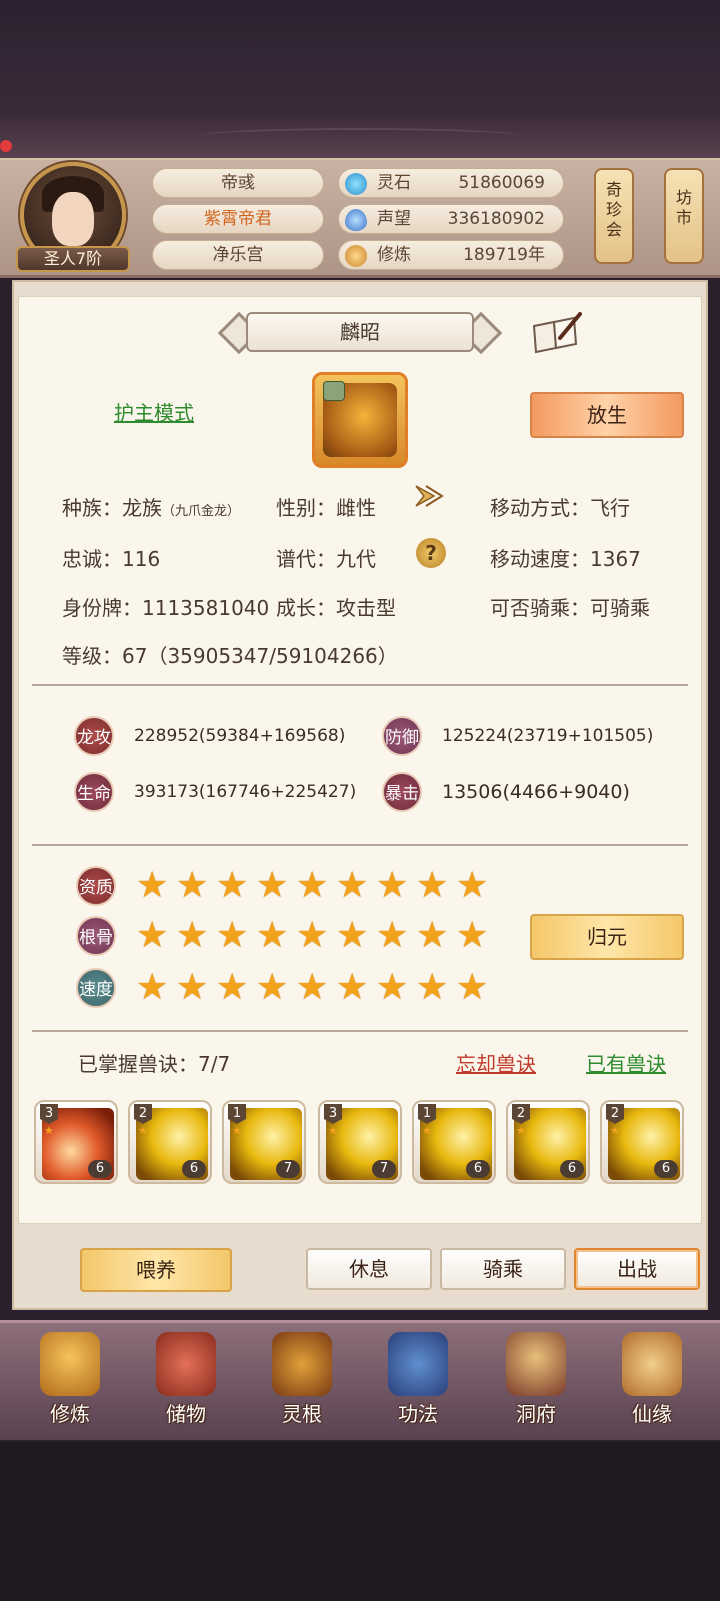  I want to click on nav-label: 洞府, so click(536, 1414).